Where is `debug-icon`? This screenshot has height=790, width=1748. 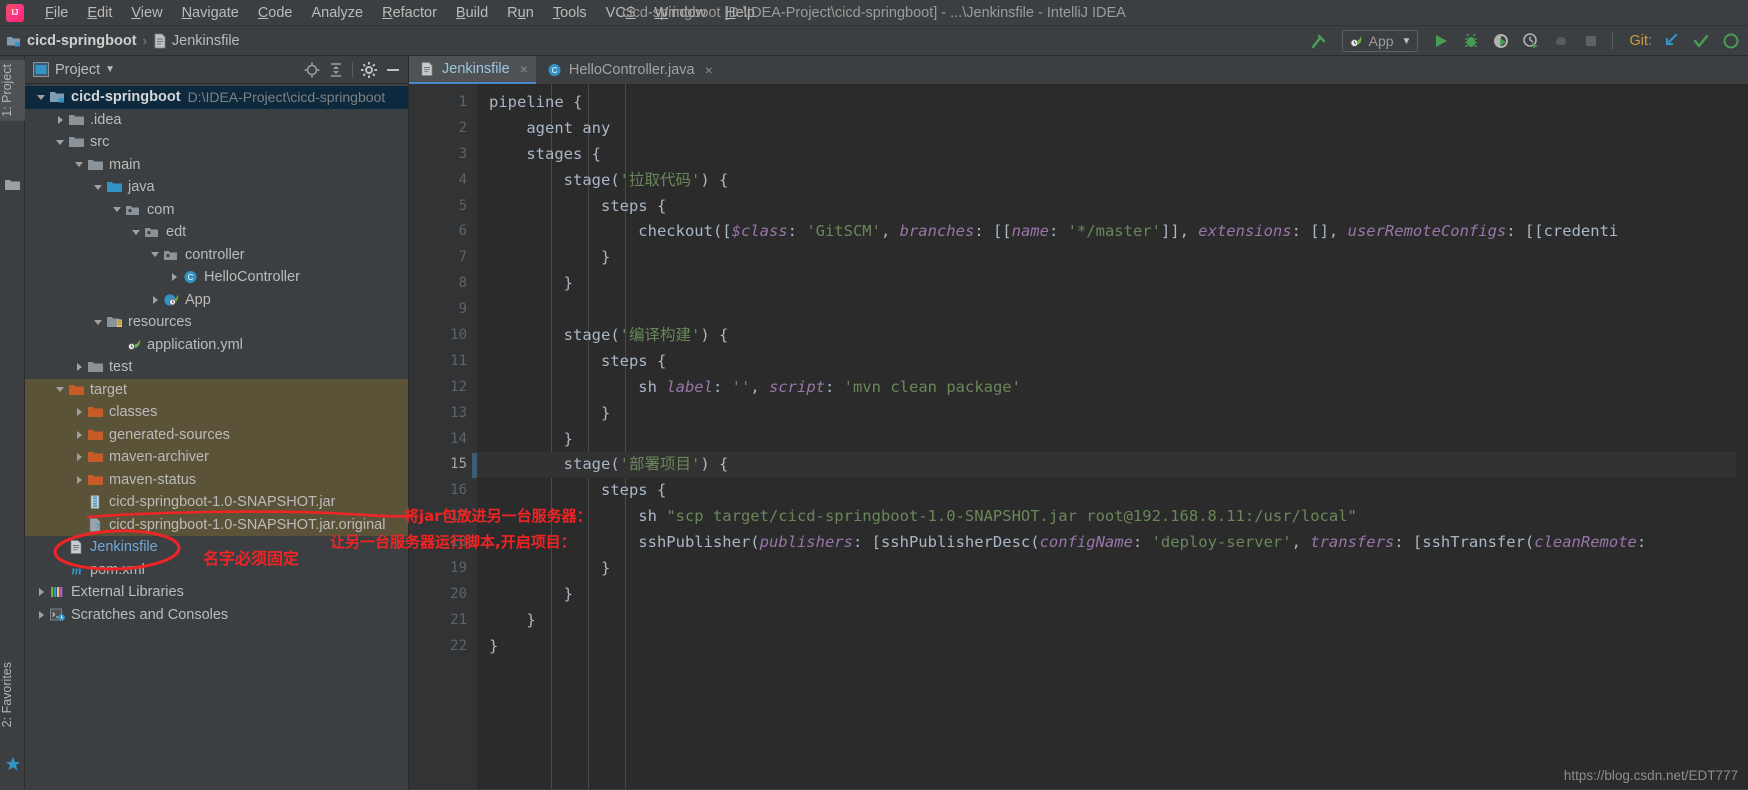
debug-icon is located at coordinates (1471, 41).